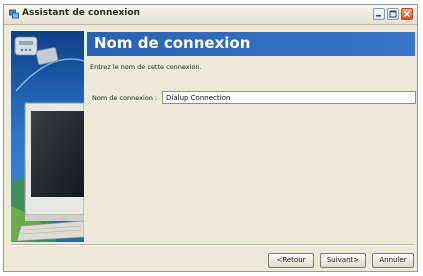 The image size is (423, 276). Describe the element at coordinates (393, 260) in the screenshot. I see `cancel-button: Annuler` at that location.